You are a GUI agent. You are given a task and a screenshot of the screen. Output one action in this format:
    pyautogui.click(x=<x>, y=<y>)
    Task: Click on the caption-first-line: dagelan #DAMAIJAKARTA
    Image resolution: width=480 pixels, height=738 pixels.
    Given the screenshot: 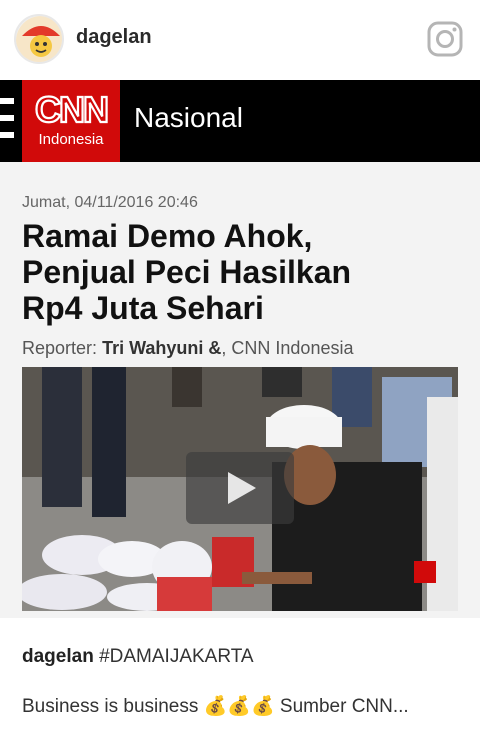 What is the action you would take?
    pyautogui.click(x=138, y=657)
    